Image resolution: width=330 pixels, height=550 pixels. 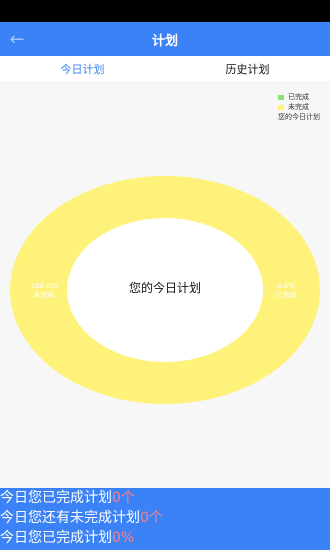 I want to click on legend-swatch-incomplete, so click(x=281, y=107).